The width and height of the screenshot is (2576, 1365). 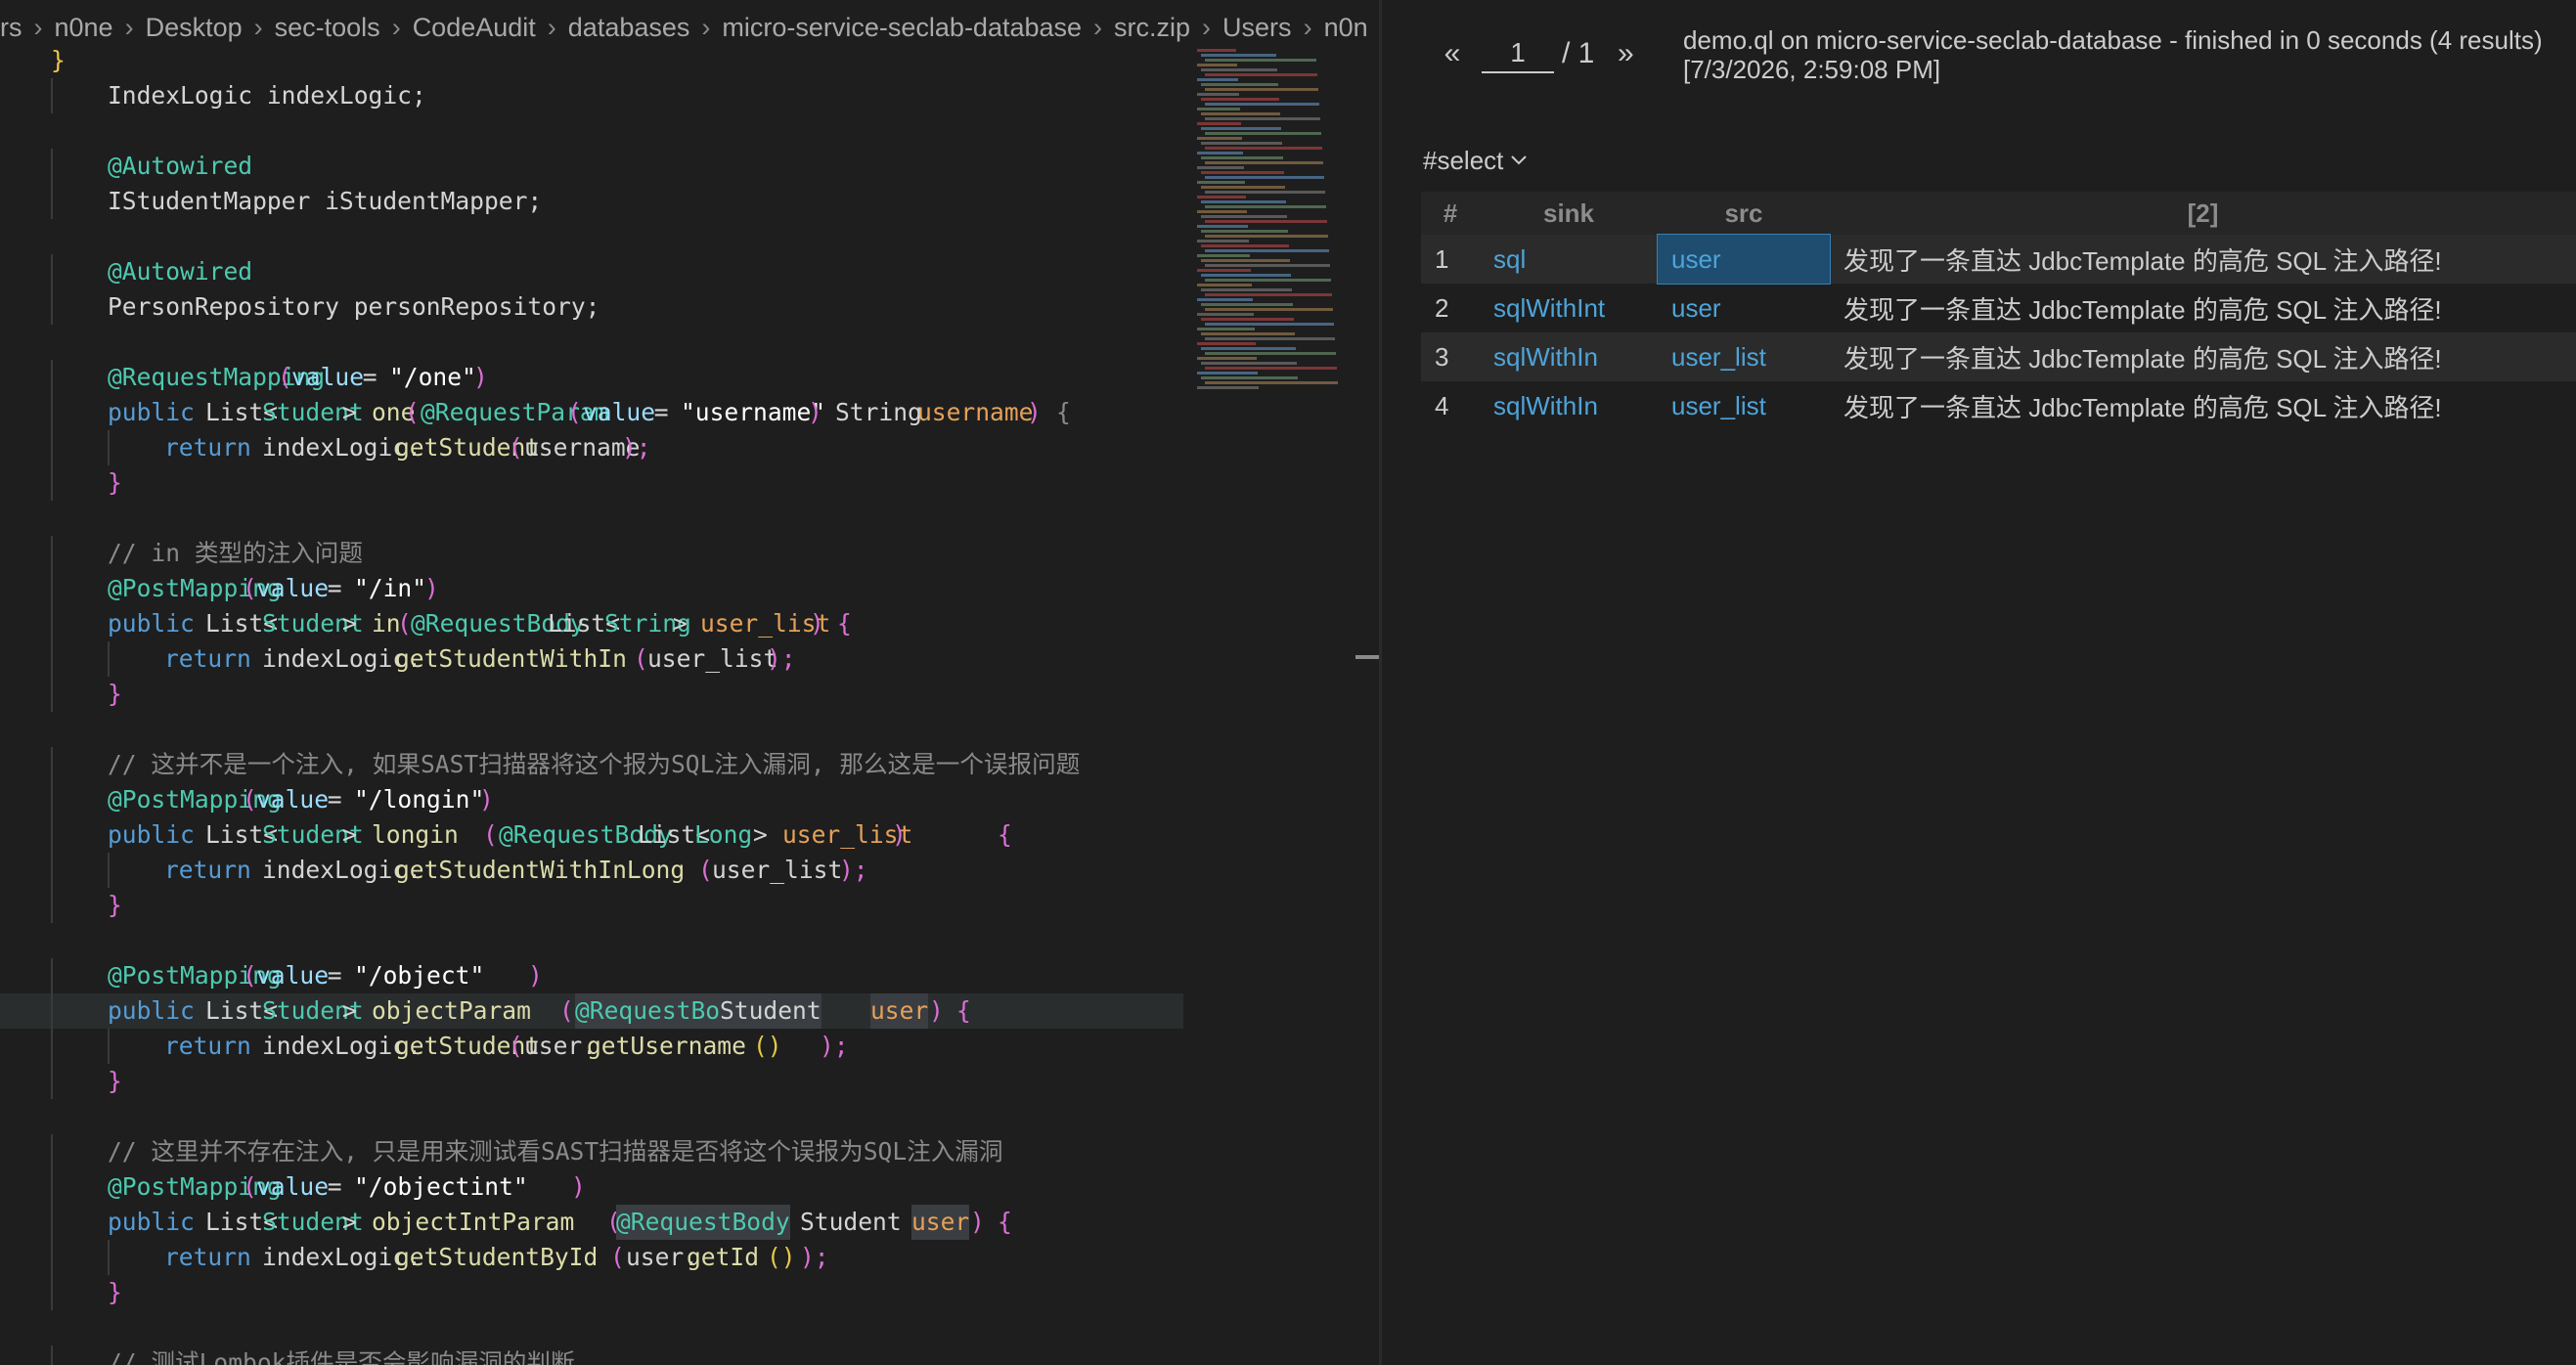 What do you see at coordinates (1450, 213) in the screenshot?
I see `header-index: #` at bounding box center [1450, 213].